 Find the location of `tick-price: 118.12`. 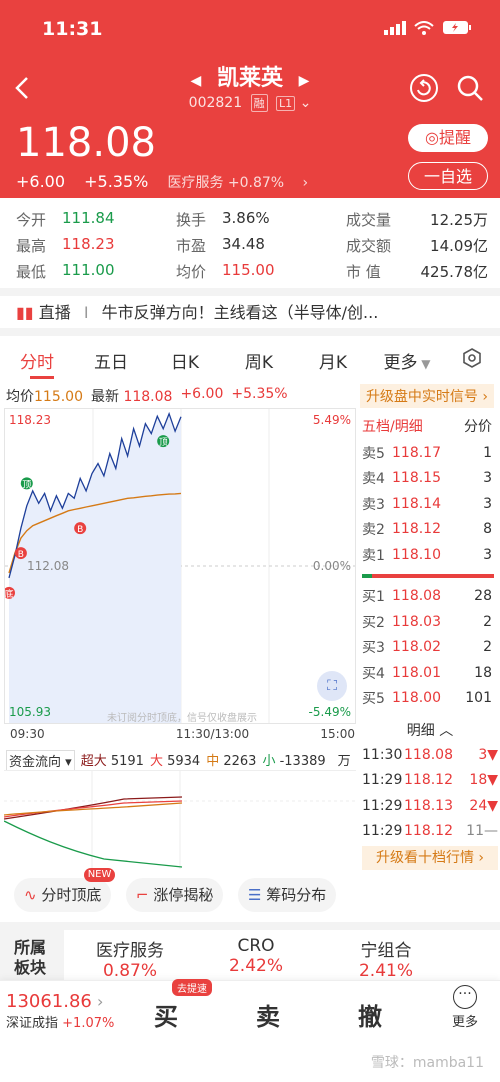

tick-price: 118.12 is located at coordinates (428, 780).